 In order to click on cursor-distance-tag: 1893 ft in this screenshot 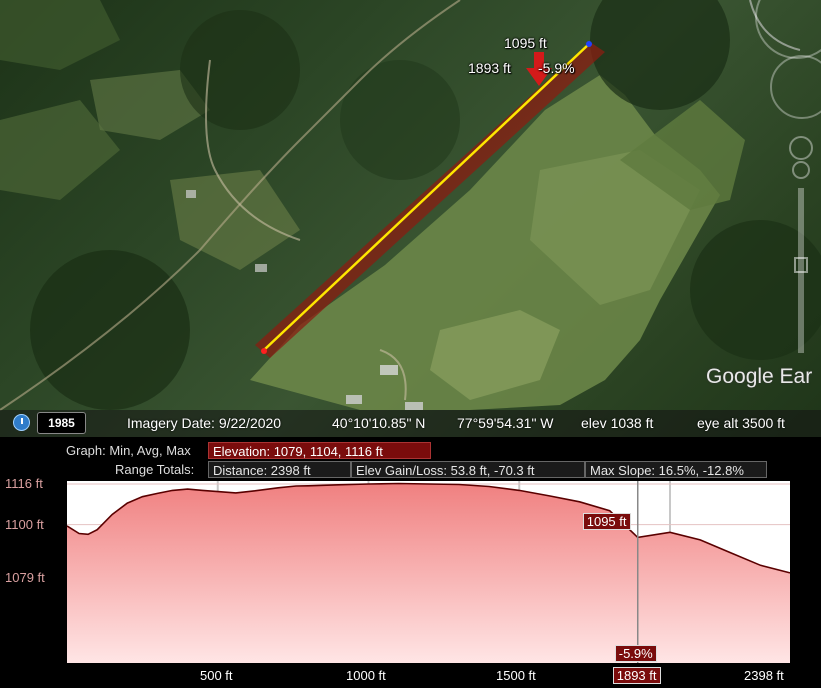, I will do `click(636, 675)`.